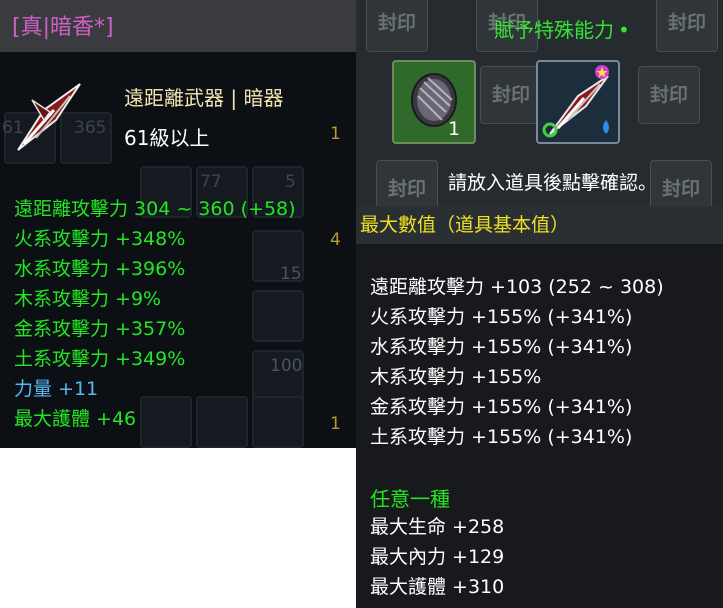 The height and width of the screenshot is (608, 723). Describe the element at coordinates (100, 329) in the screenshot. I see `stat-line: 金系攻擊力 +357%` at that location.